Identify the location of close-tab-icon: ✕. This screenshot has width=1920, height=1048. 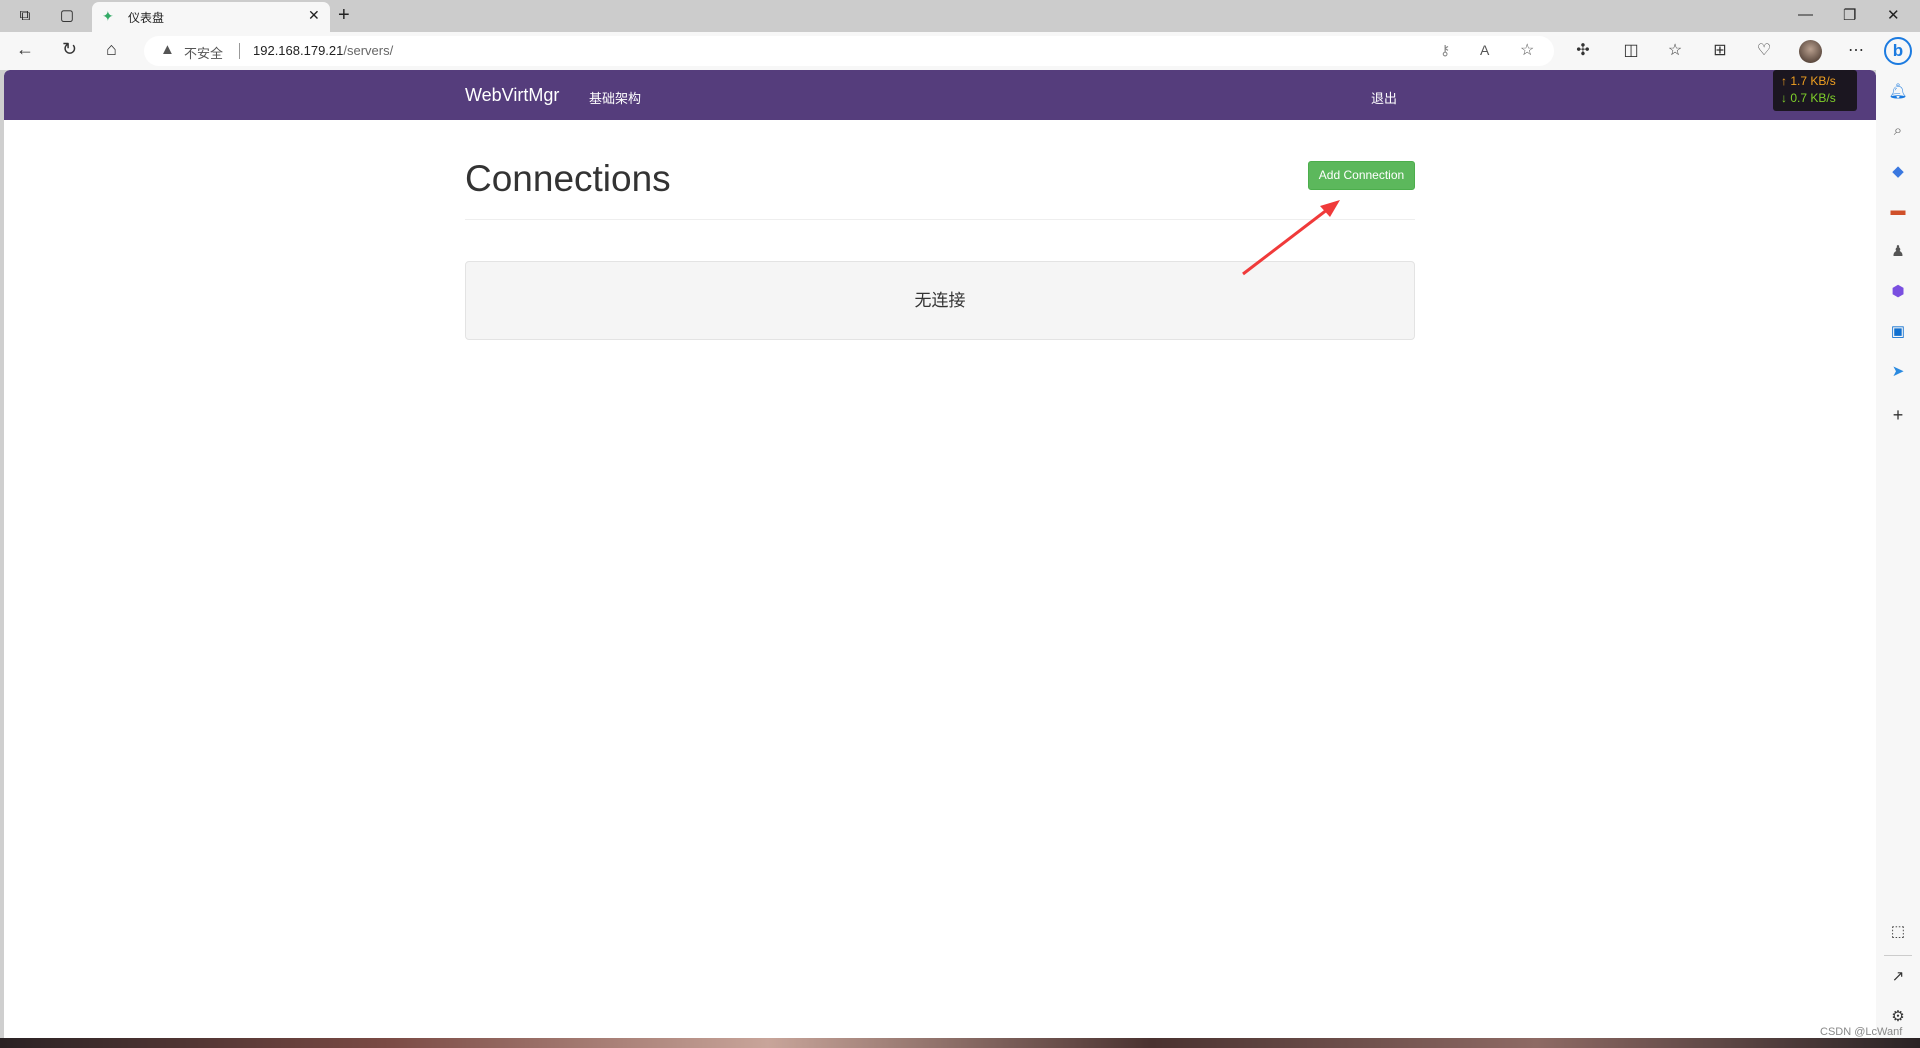
(314, 15).